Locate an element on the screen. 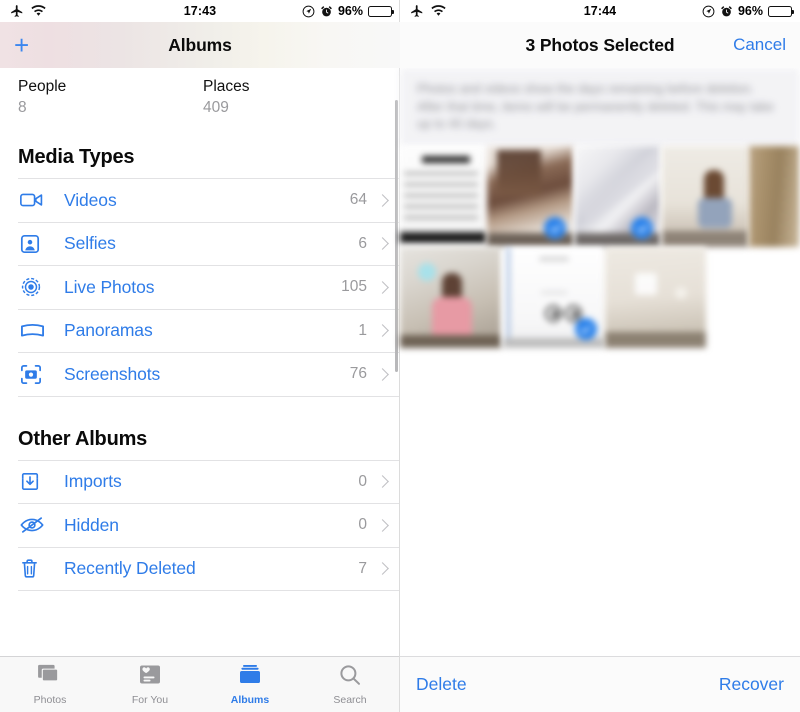  navbar-background is located at coordinates (200, 45).